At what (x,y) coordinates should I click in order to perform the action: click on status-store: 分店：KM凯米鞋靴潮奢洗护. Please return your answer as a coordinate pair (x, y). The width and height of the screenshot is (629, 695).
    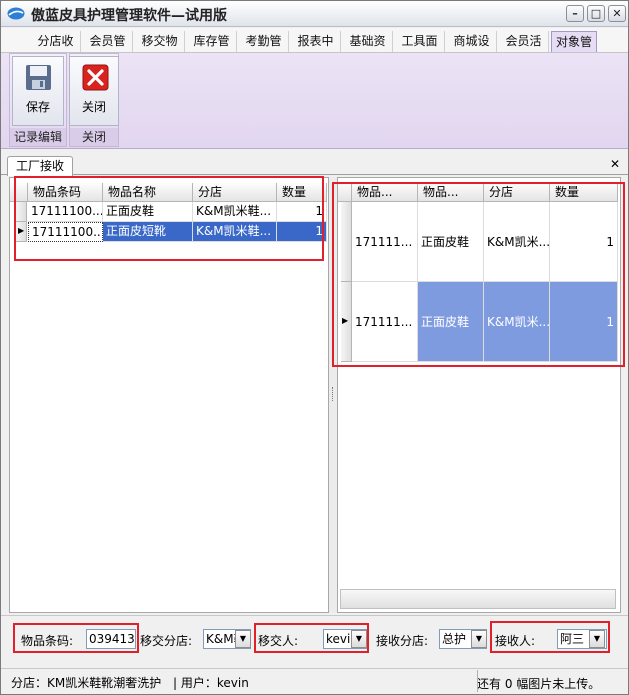
    Looking at the image, I should click on (86, 683).